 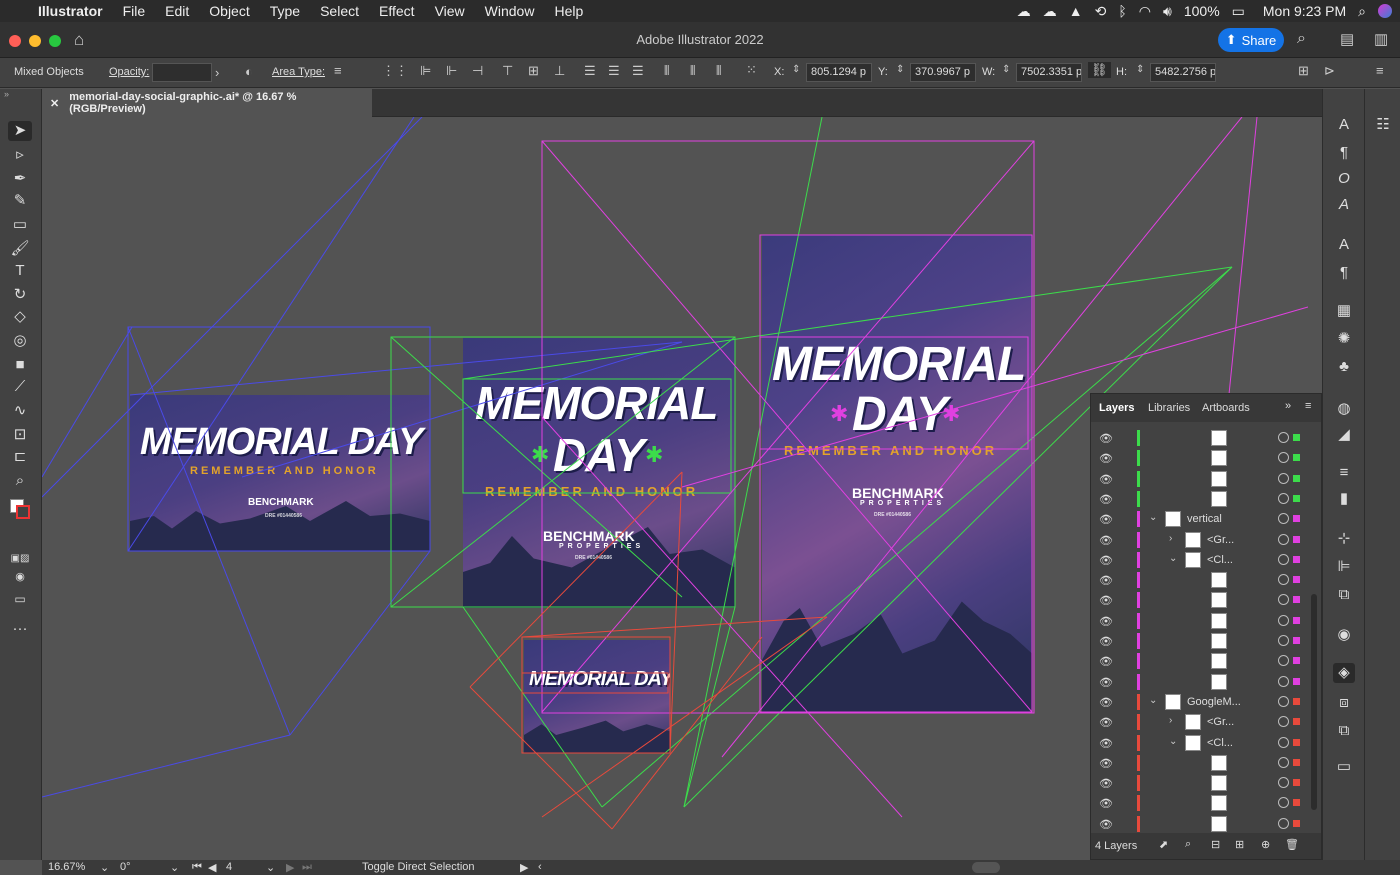 I want to click on workspace-icon: ▤, so click(x=1347, y=39).